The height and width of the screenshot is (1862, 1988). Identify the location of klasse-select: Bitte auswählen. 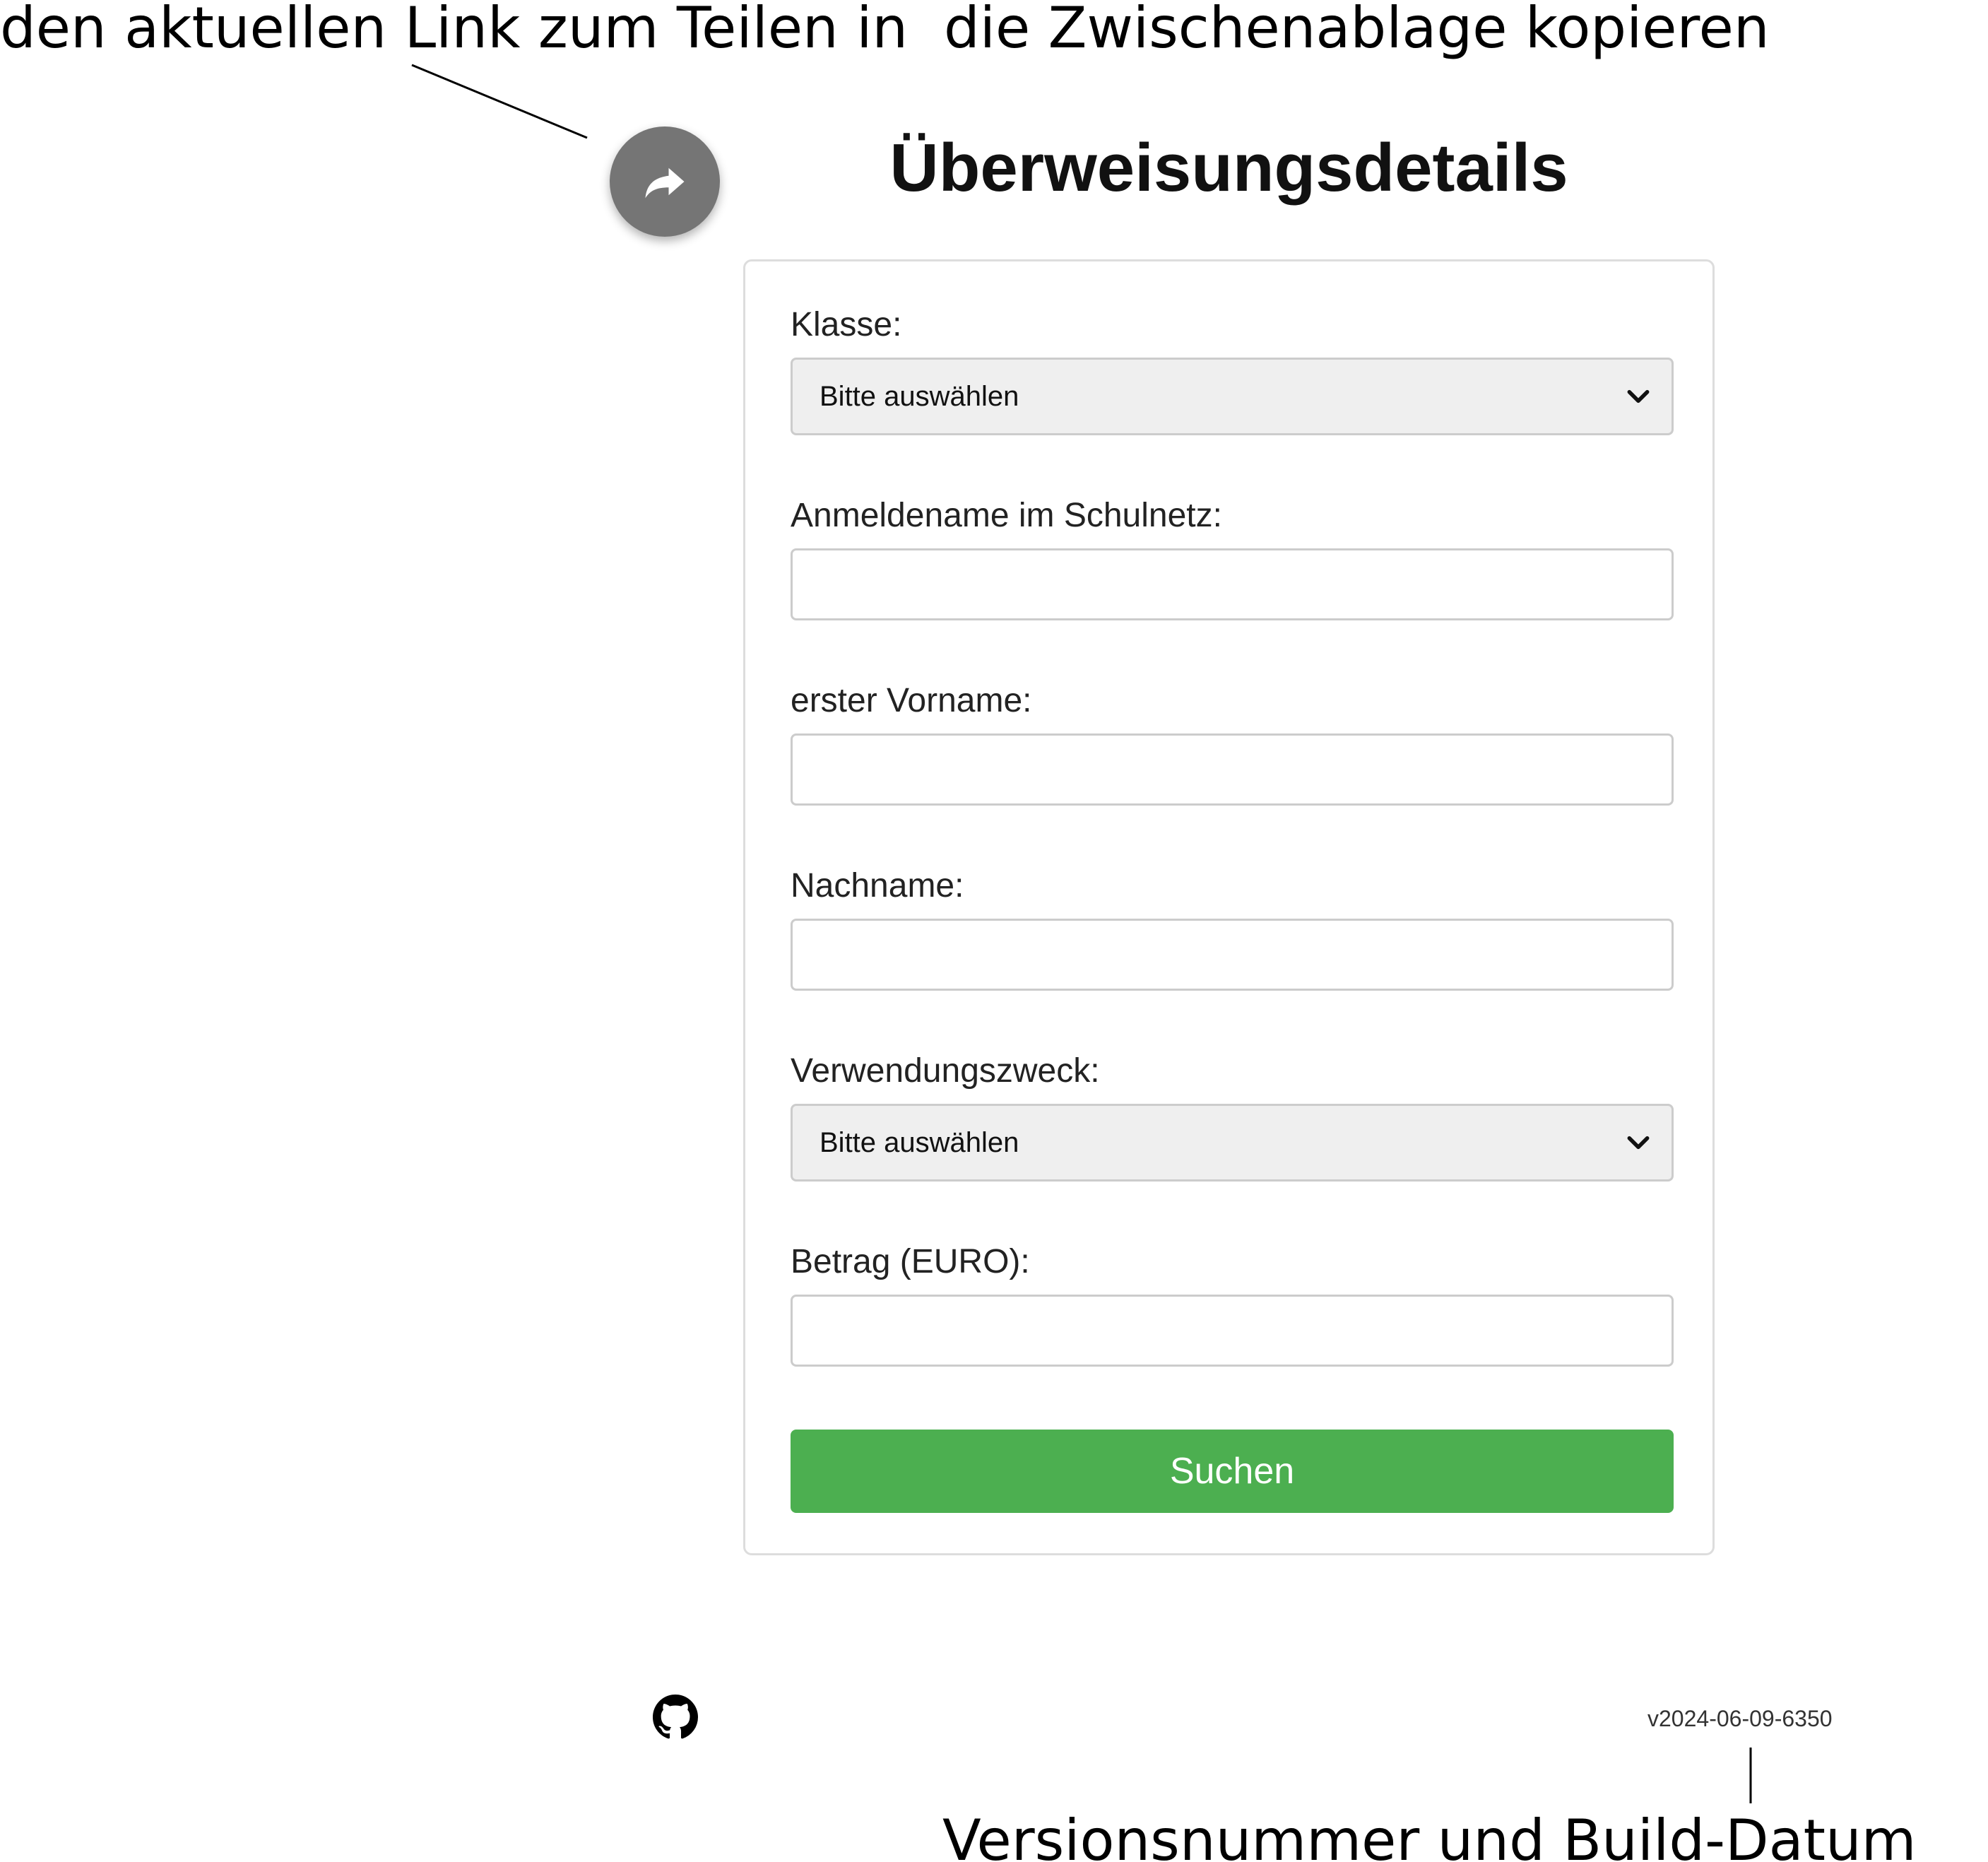
(1232, 396).